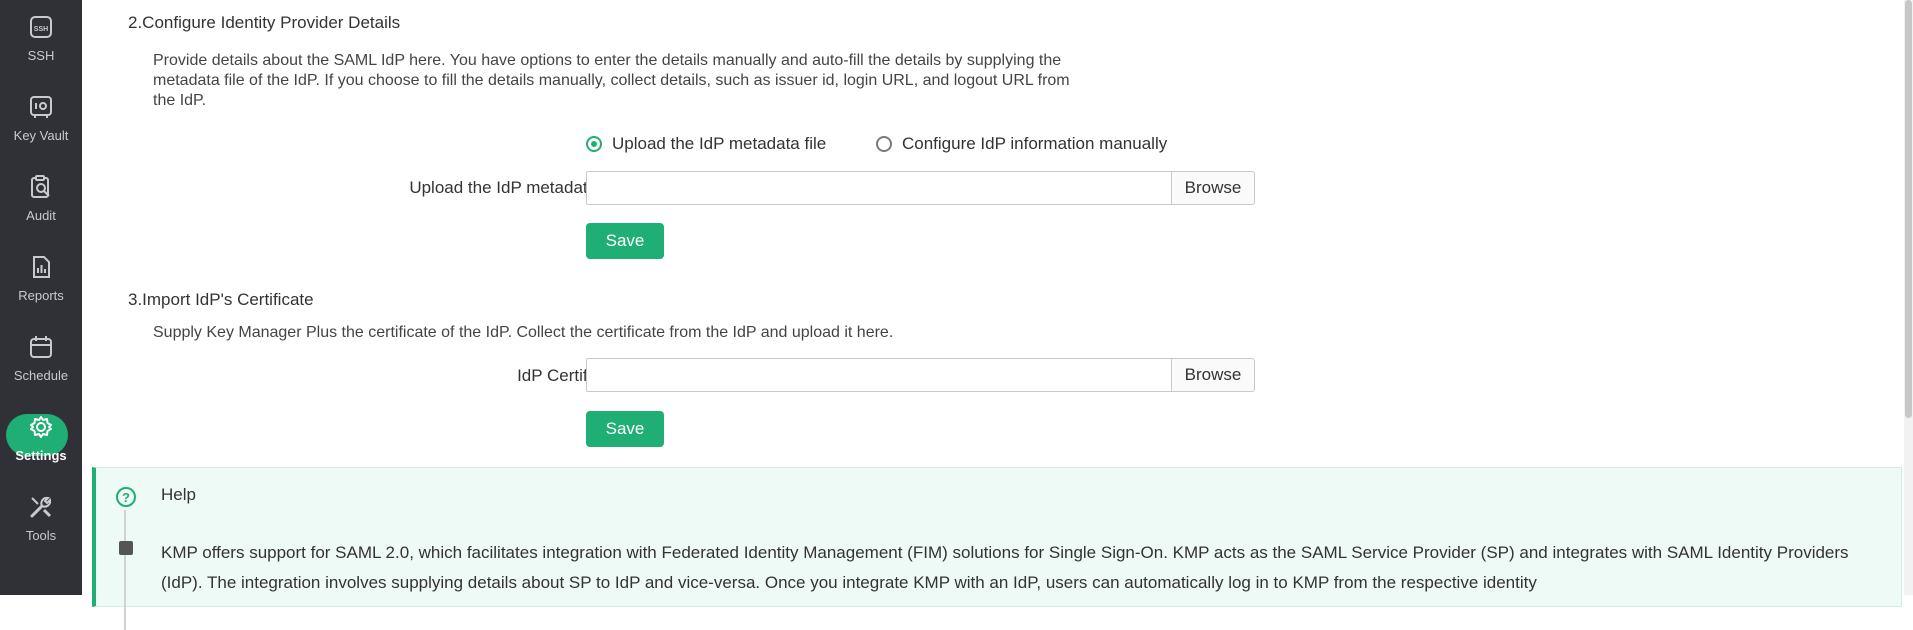  I want to click on sidebar-item-key-vault: Key Vault, so click(41, 119).